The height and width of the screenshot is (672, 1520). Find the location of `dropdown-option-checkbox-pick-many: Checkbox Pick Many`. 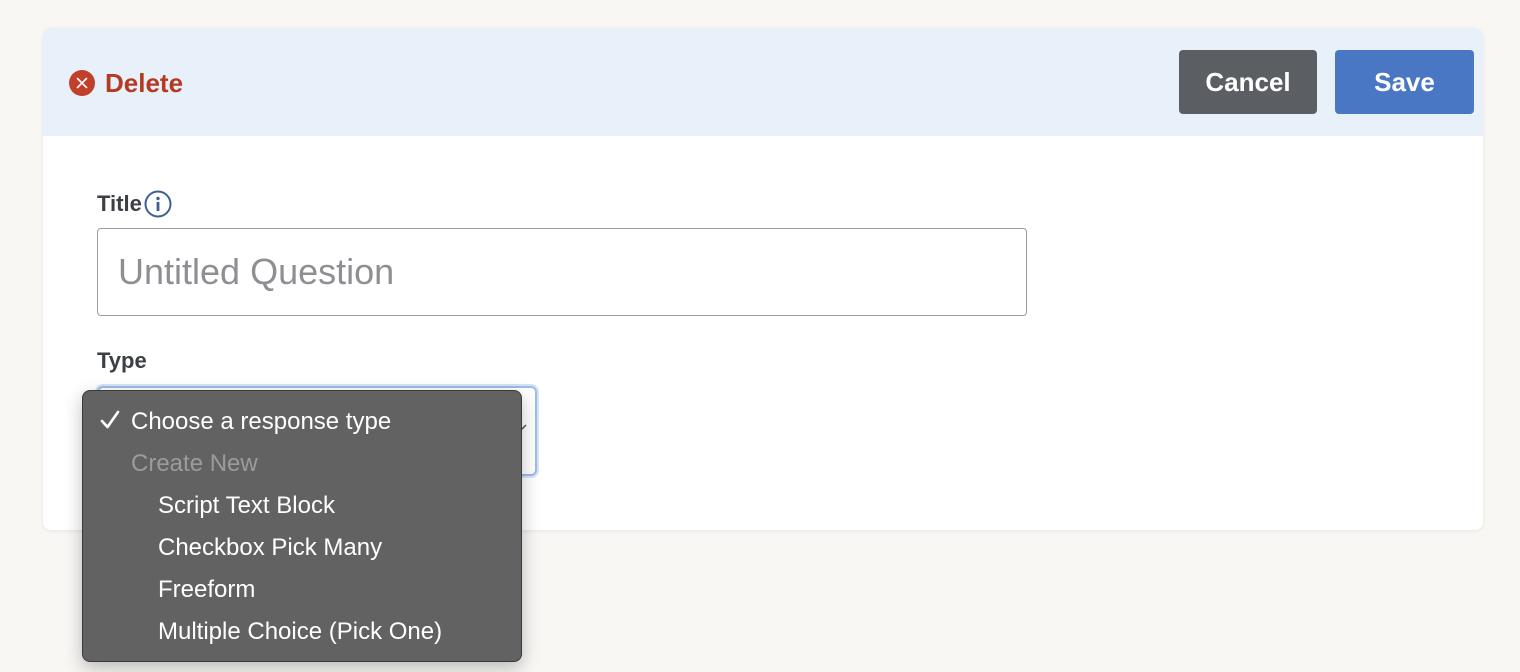

dropdown-option-checkbox-pick-many: Checkbox Pick Many is located at coordinates (302, 548).